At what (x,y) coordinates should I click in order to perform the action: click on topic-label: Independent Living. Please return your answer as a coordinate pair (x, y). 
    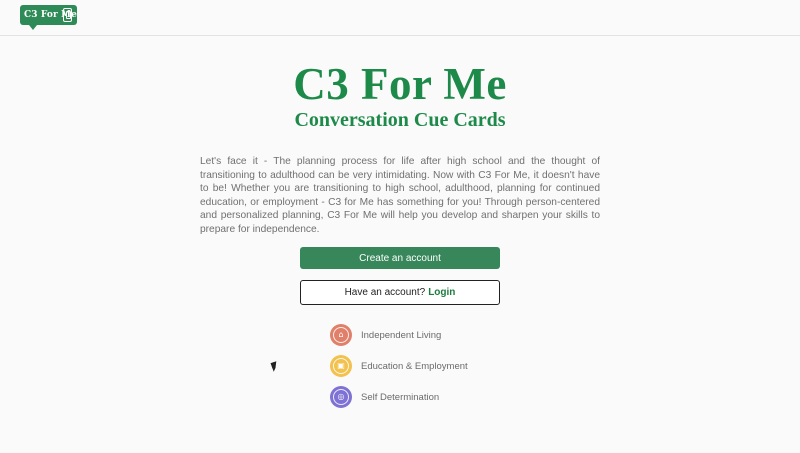
    Looking at the image, I should click on (401, 335).